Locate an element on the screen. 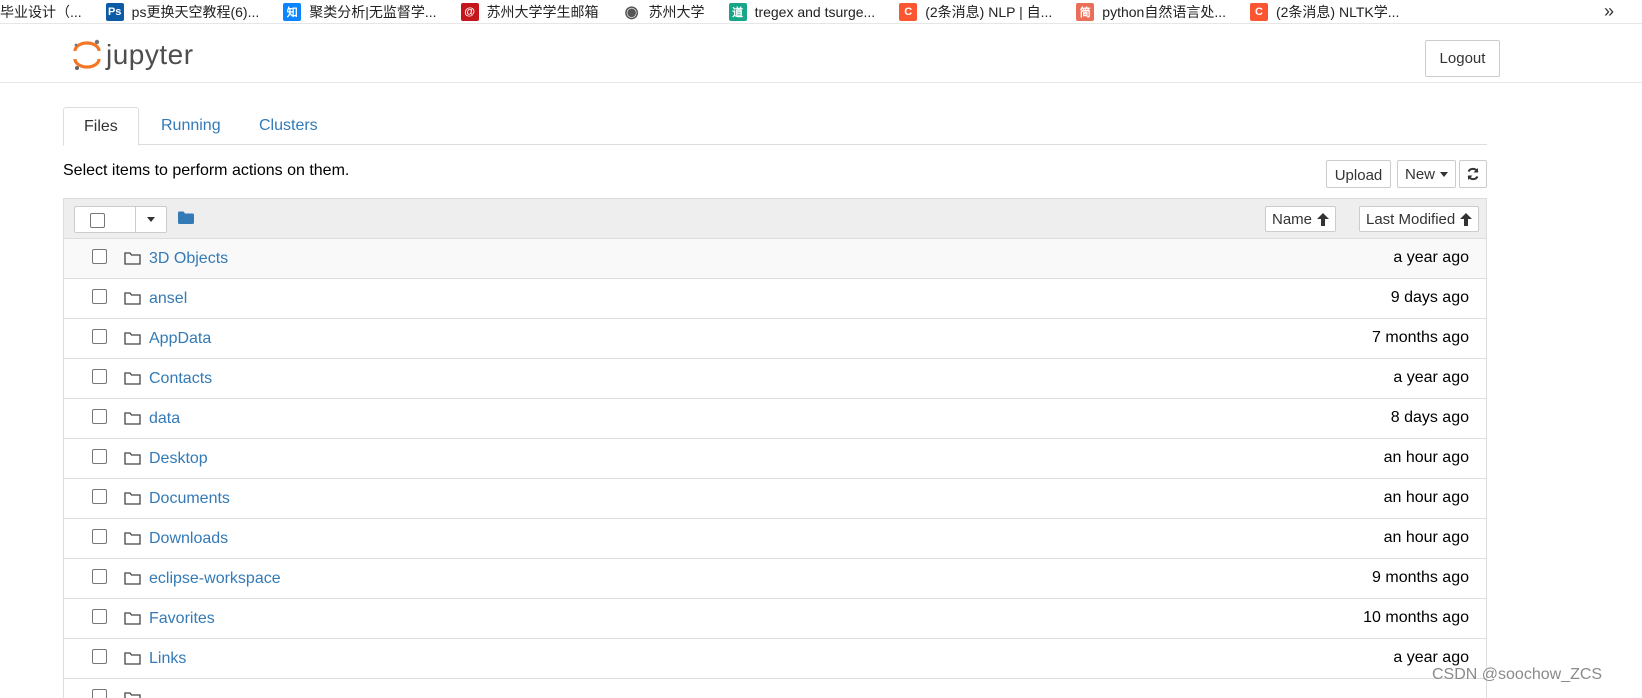 The height and width of the screenshot is (698, 1642). upload-label: Upload is located at coordinates (1358, 175).